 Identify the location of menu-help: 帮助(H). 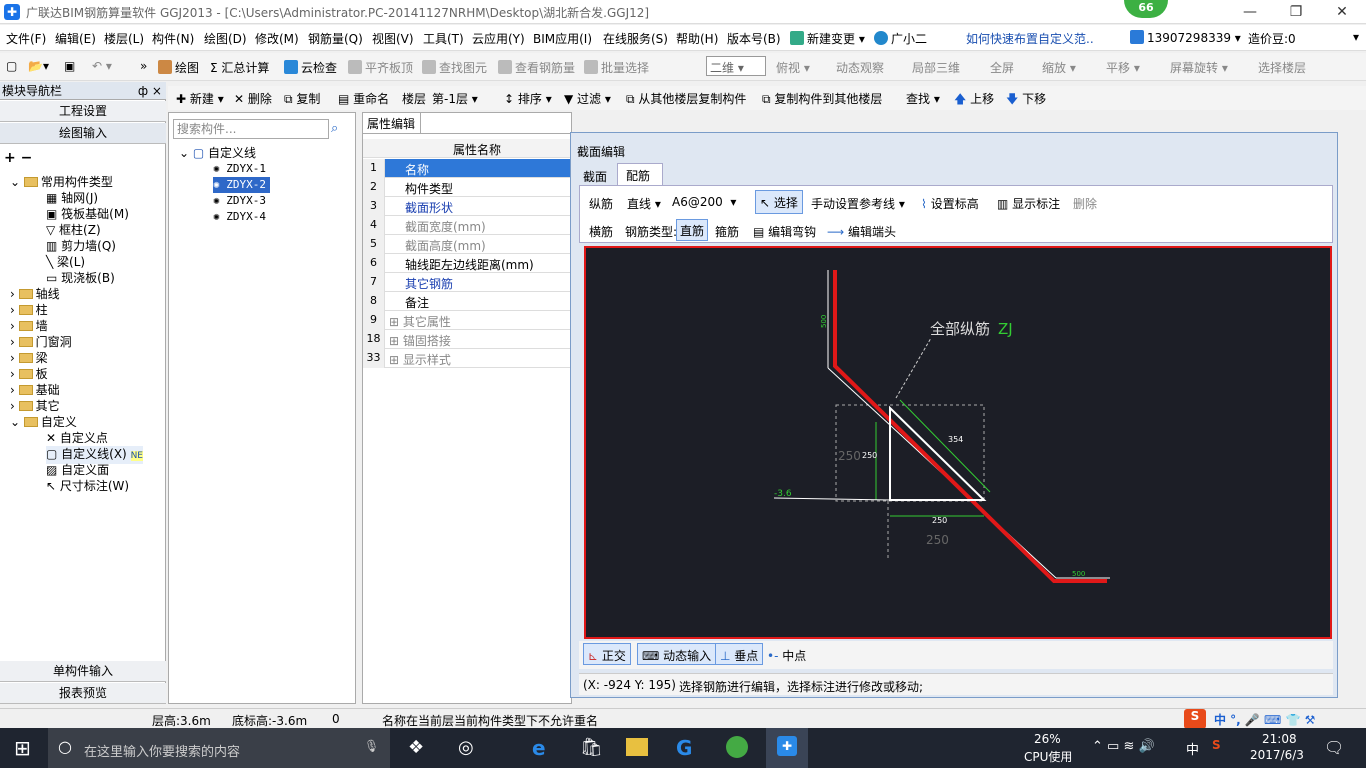
(697, 38).